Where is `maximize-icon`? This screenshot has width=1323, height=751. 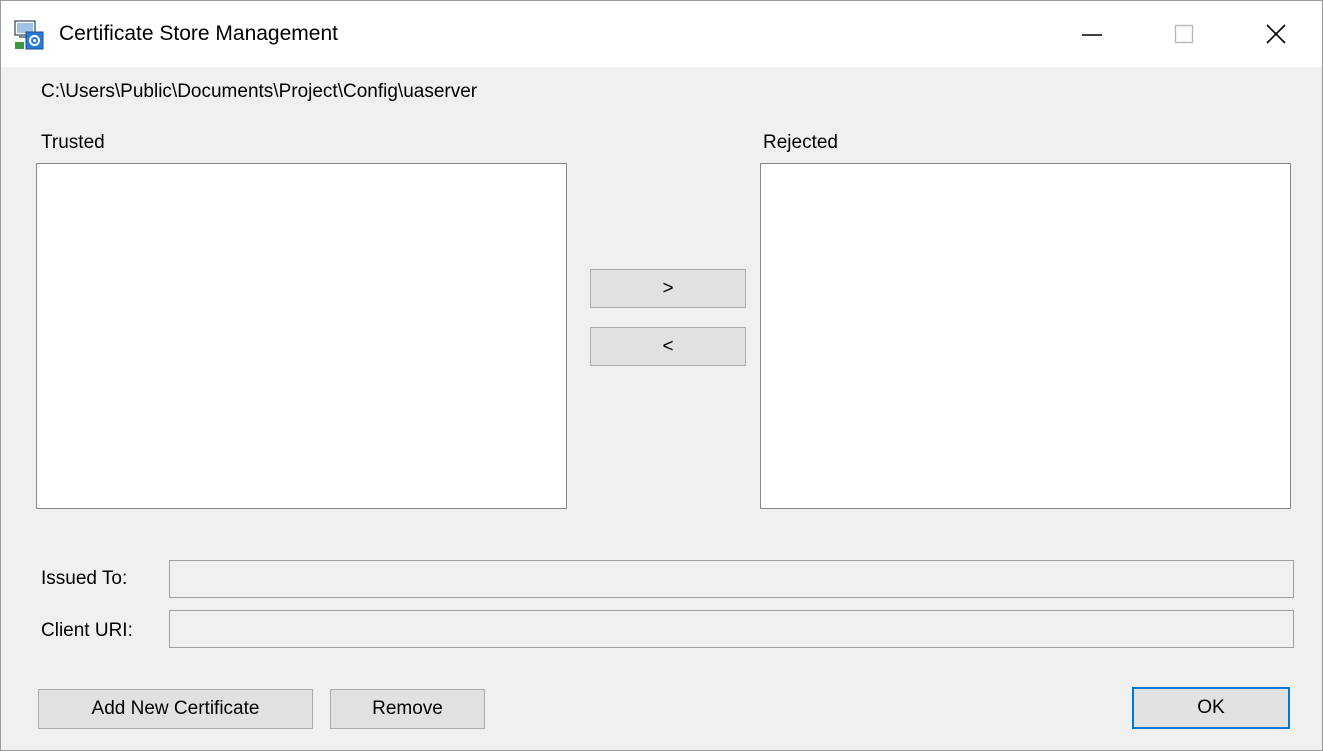
maximize-icon is located at coordinates (1184, 34).